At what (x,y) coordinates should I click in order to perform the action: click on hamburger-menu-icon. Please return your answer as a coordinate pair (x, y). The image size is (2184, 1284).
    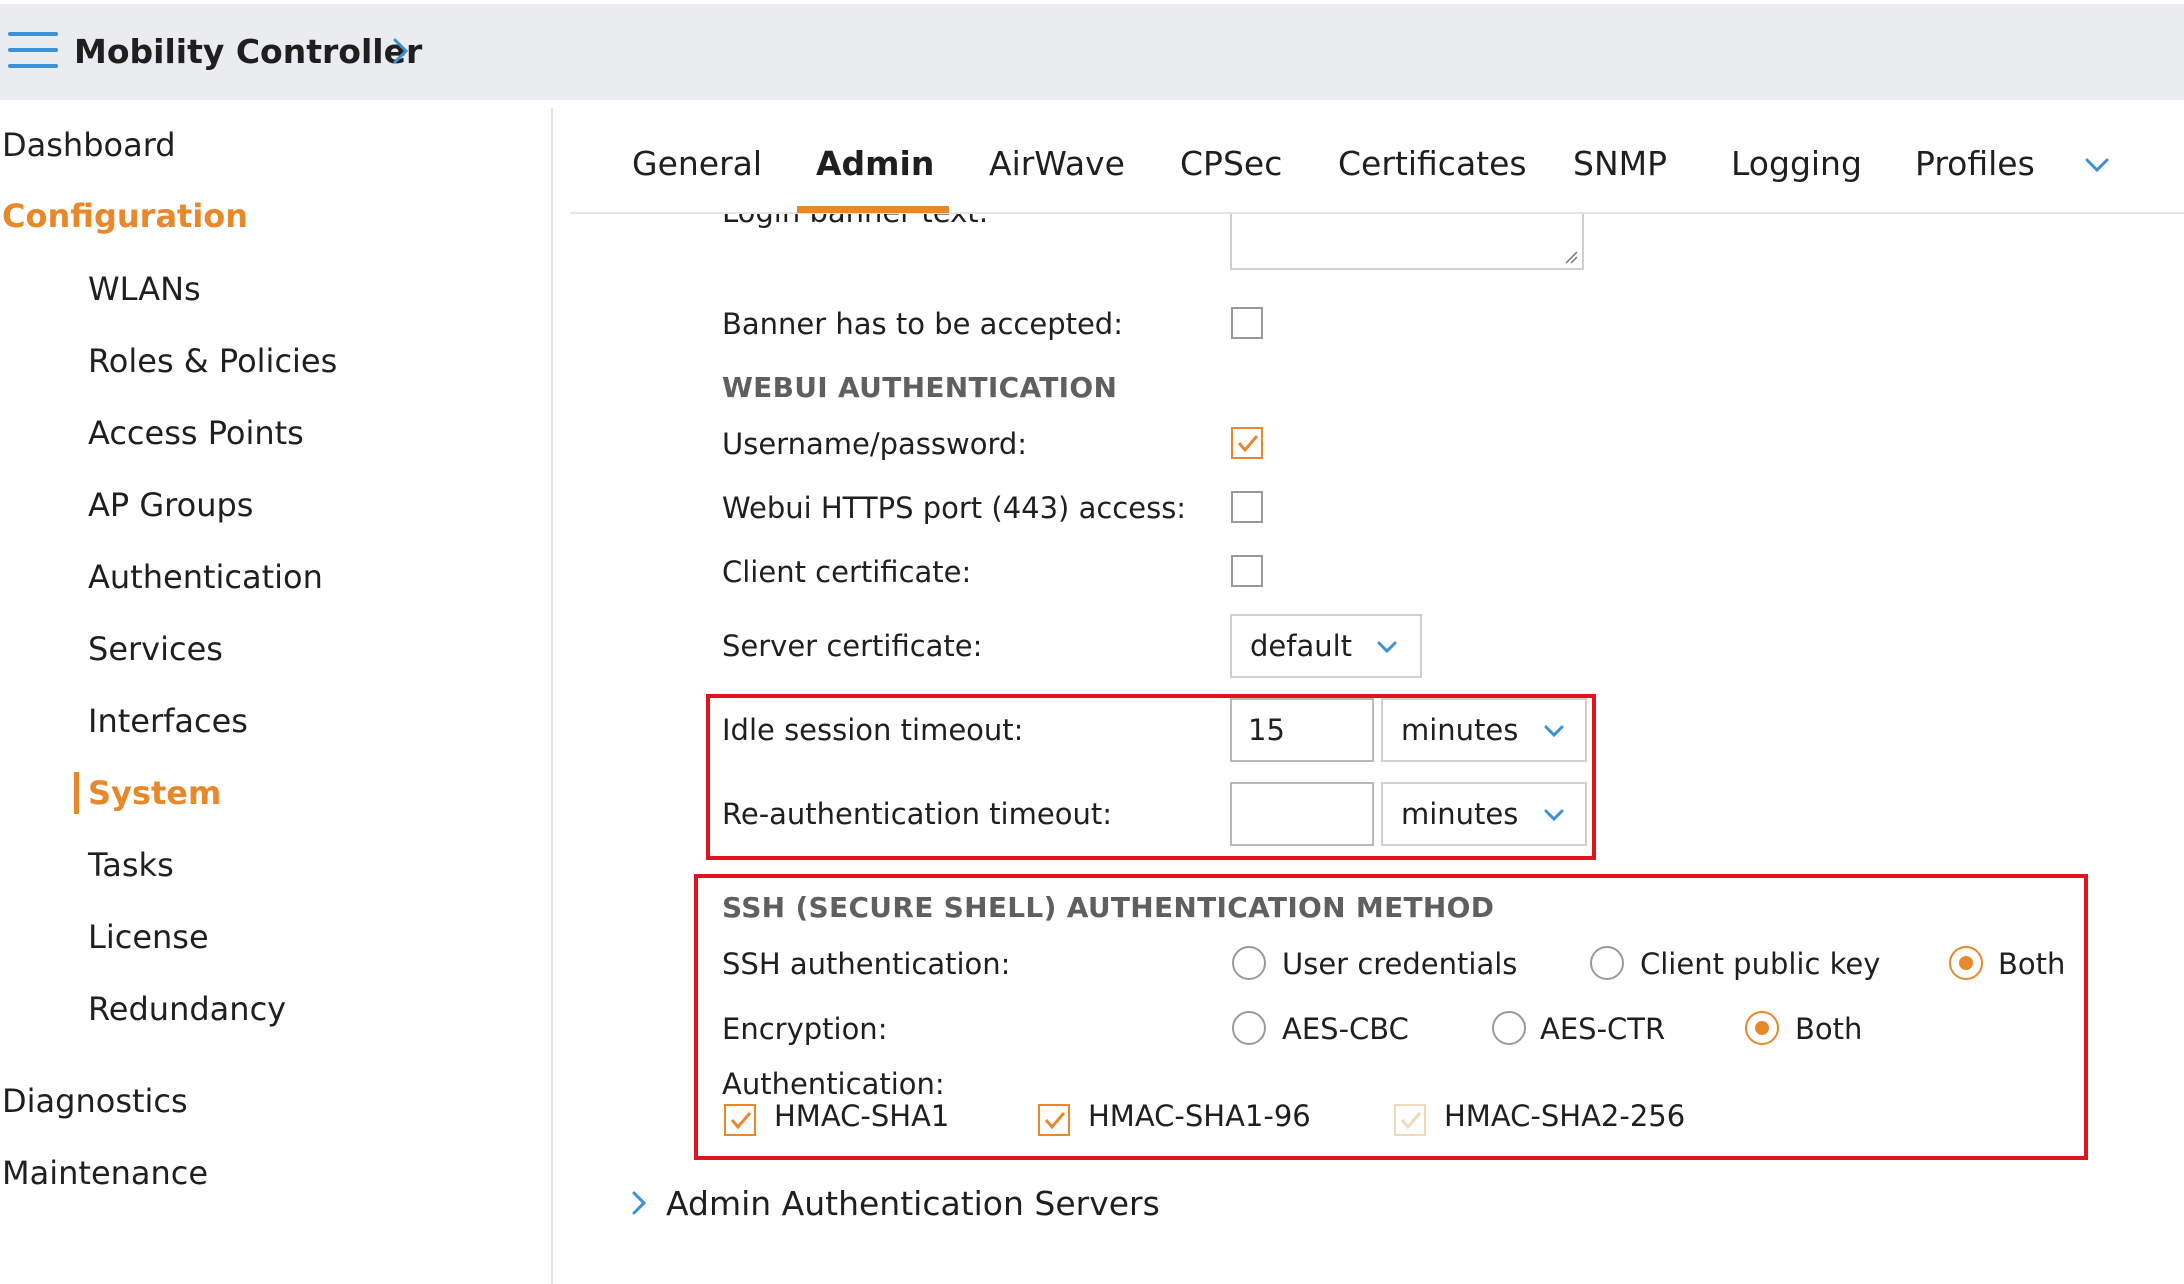
    Looking at the image, I should click on (33, 50).